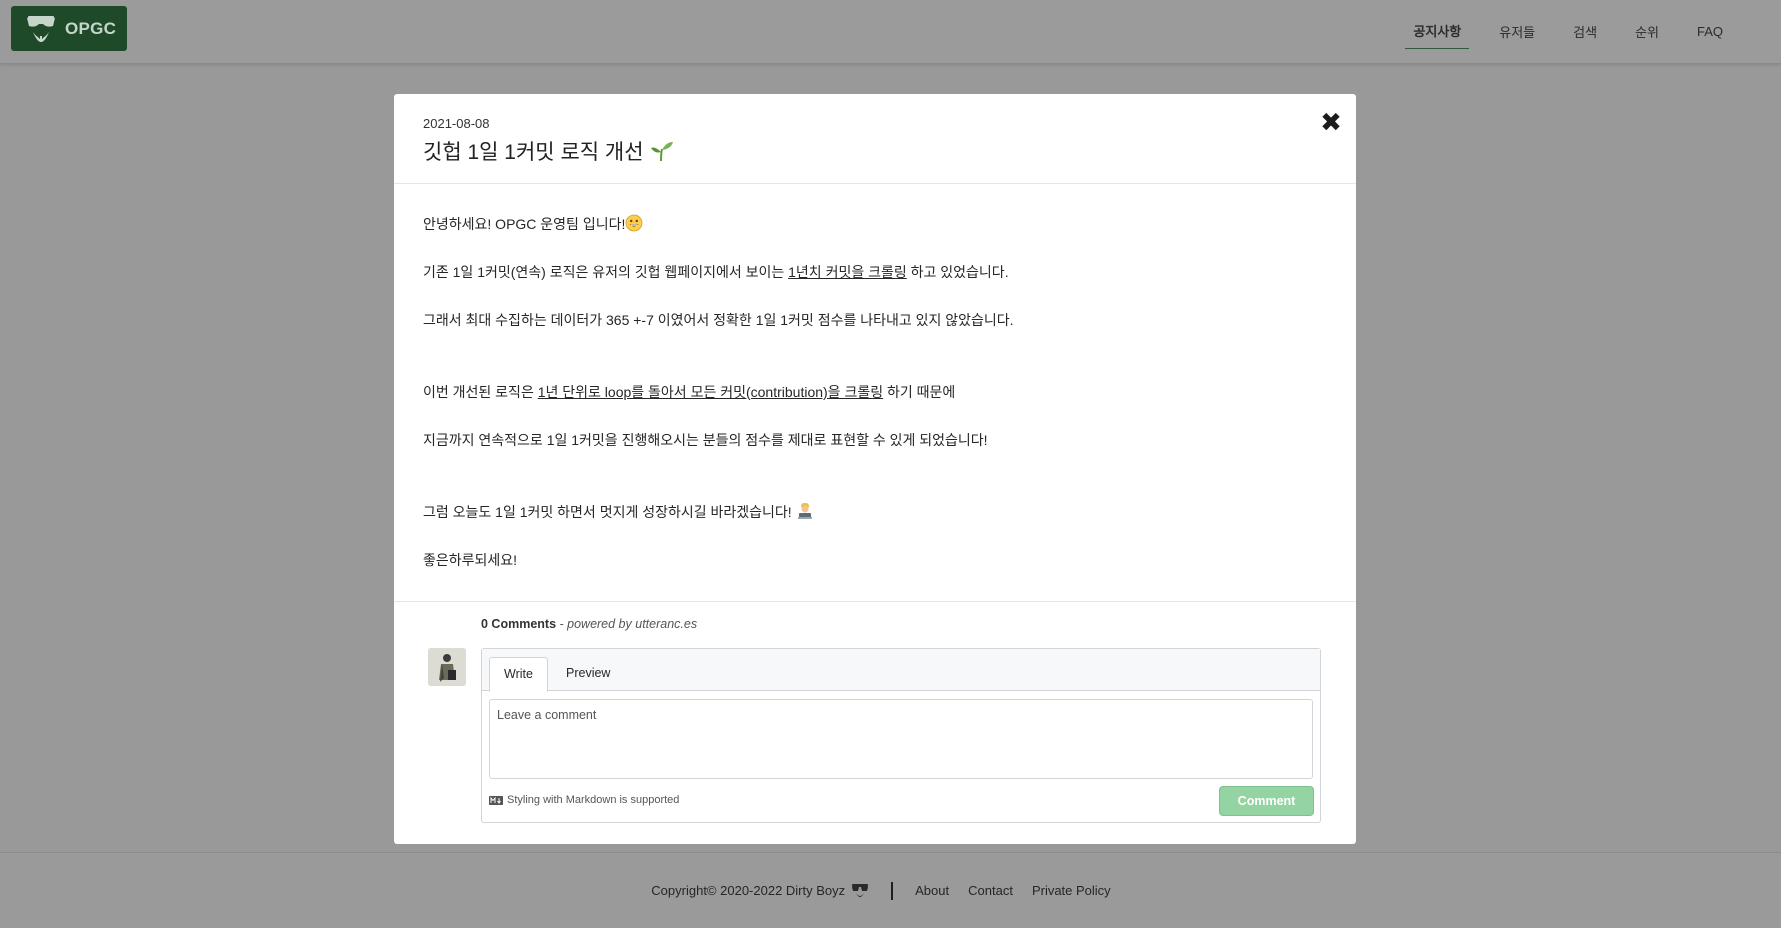 The width and height of the screenshot is (1781, 928). Describe the element at coordinates (662, 151) in the screenshot. I see `sprout-icon` at that location.